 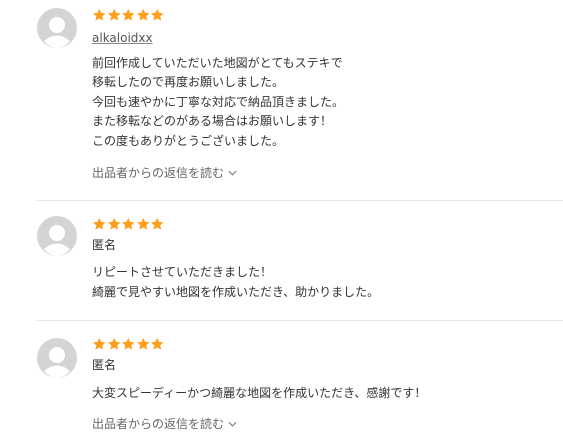 I want to click on review-comment-line: 今回も速やかに丁寧な対応で納品頂きました。, so click(x=218, y=102).